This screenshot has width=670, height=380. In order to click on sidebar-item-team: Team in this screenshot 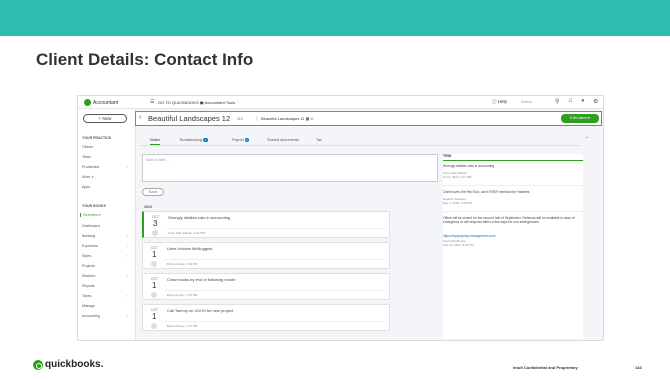, I will do `click(107, 157)`.